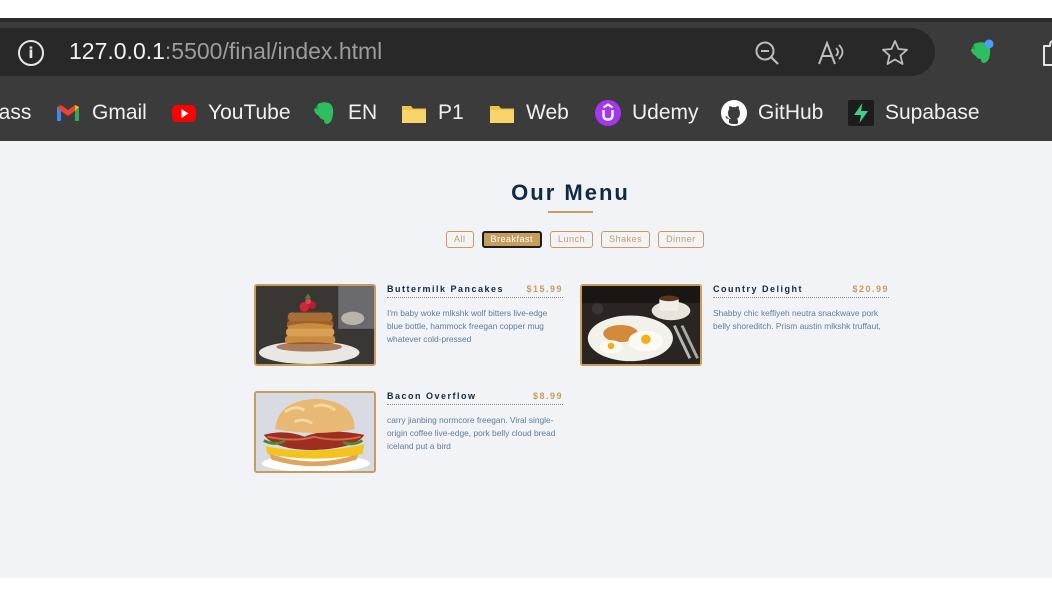 Image resolution: width=1052 pixels, height=597 pixels. What do you see at coordinates (544, 289) in the screenshot?
I see `menu-item-price: $15.99` at bounding box center [544, 289].